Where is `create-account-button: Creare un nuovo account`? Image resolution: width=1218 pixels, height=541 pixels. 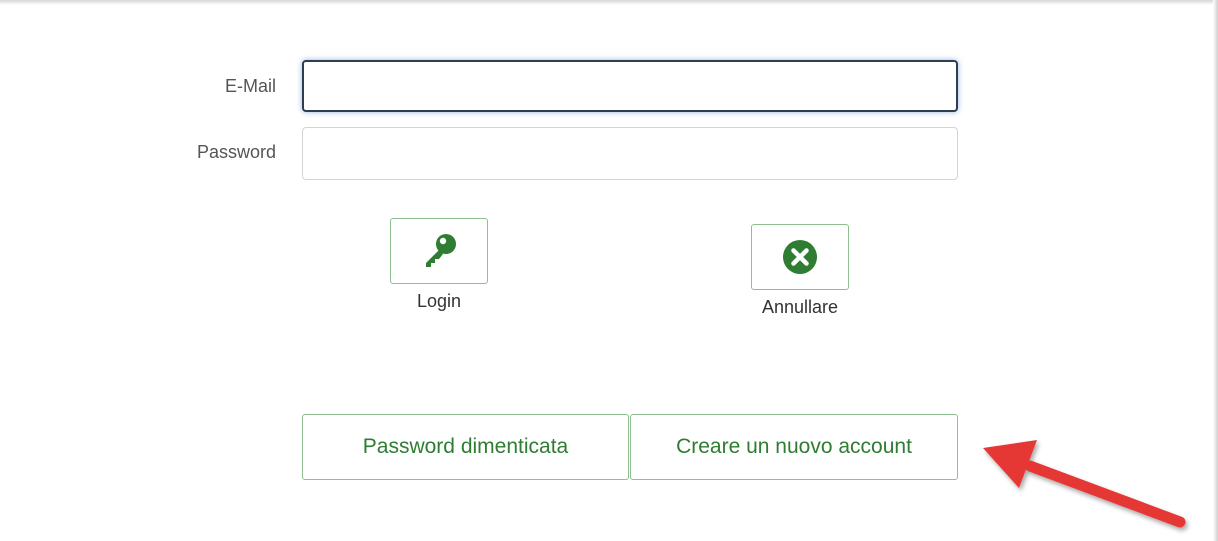
create-account-button: Creare un nuovo account is located at coordinates (794, 447).